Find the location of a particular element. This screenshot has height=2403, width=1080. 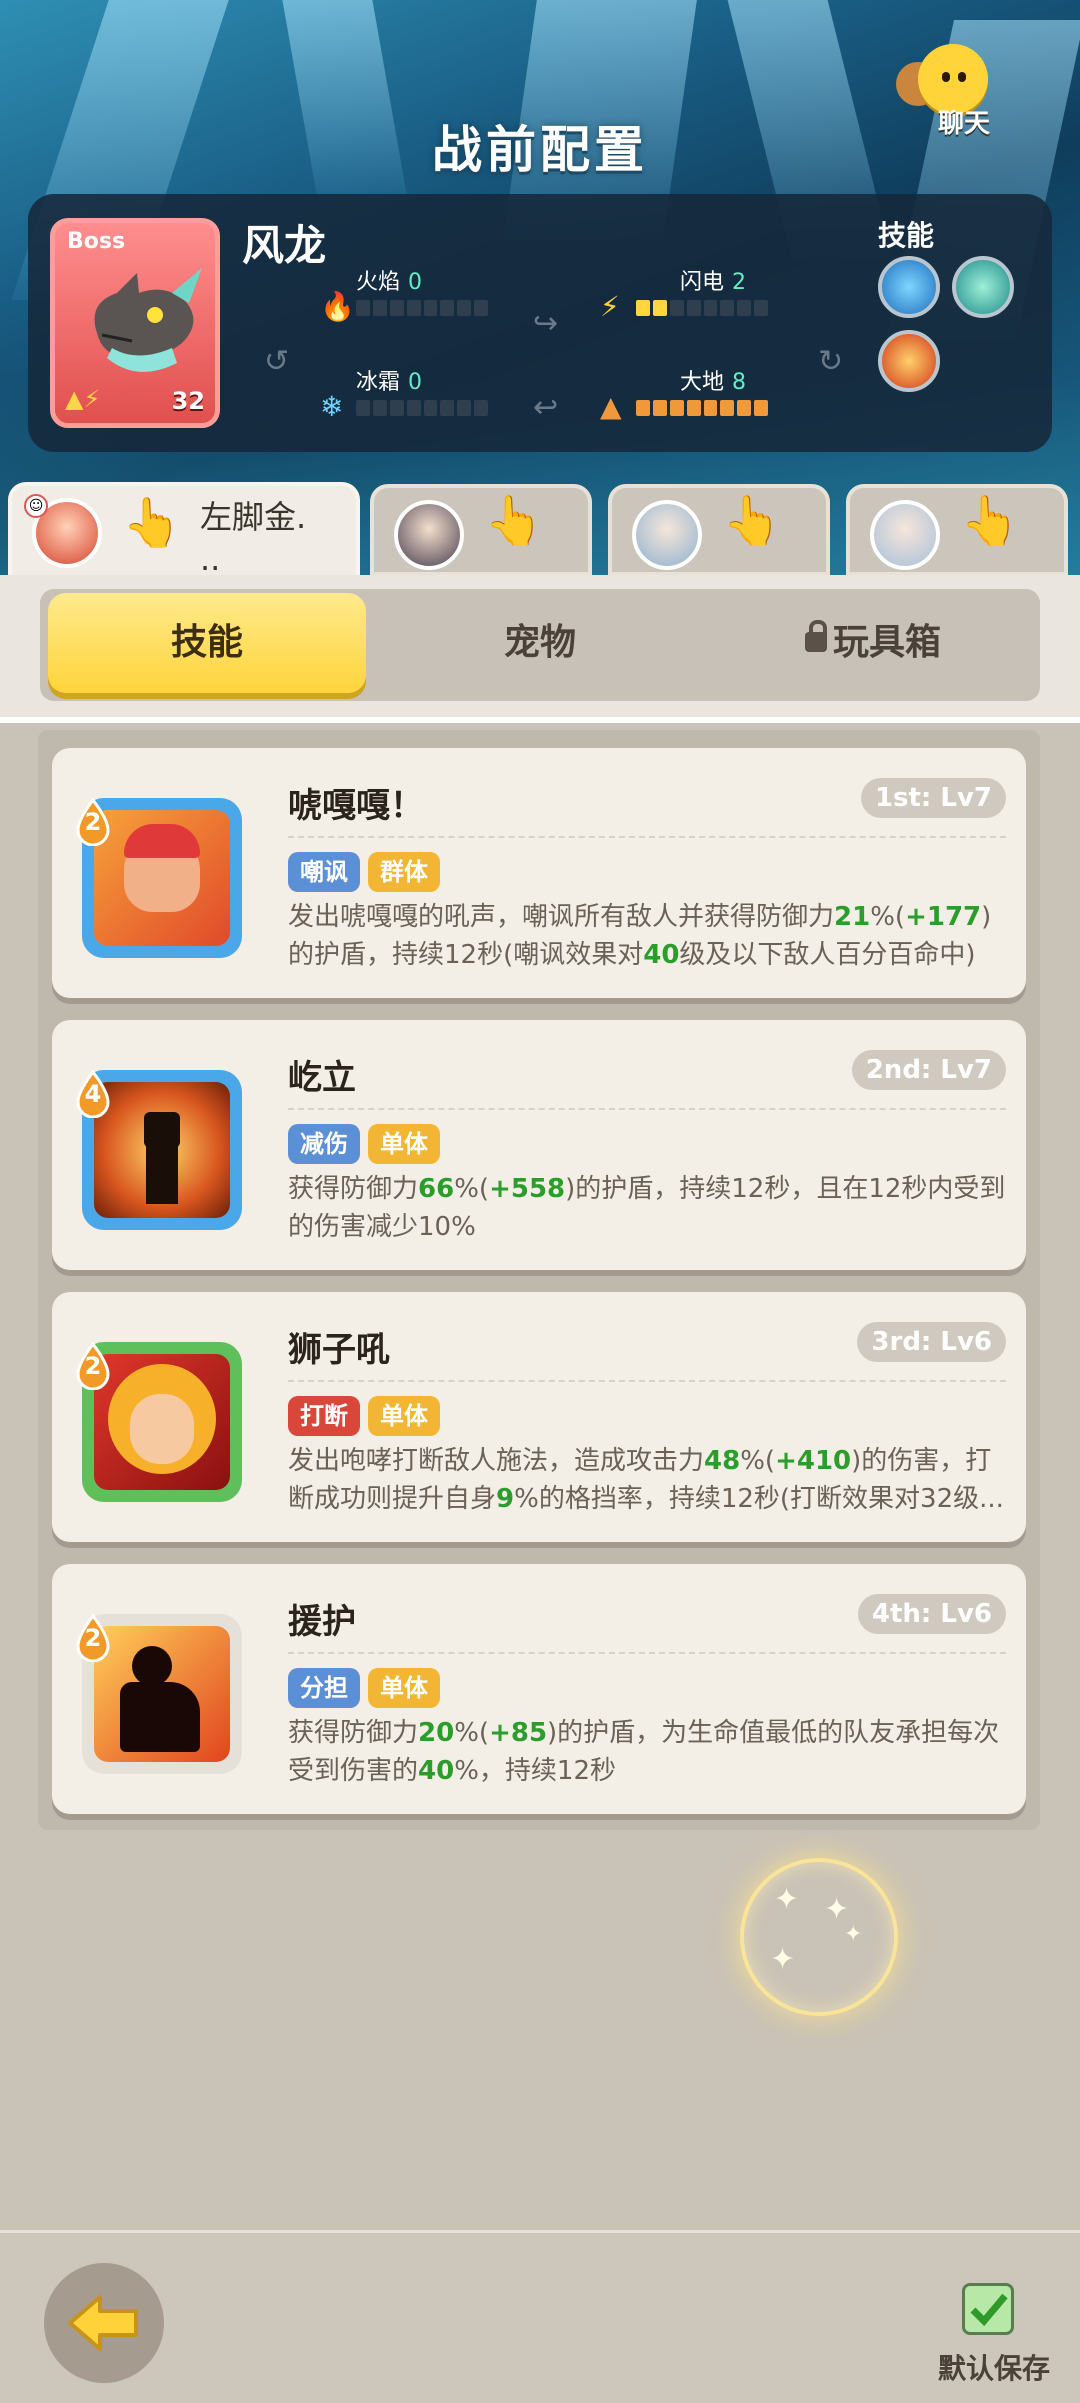

stat-lightning-label: 闪电 is located at coordinates (702, 282).